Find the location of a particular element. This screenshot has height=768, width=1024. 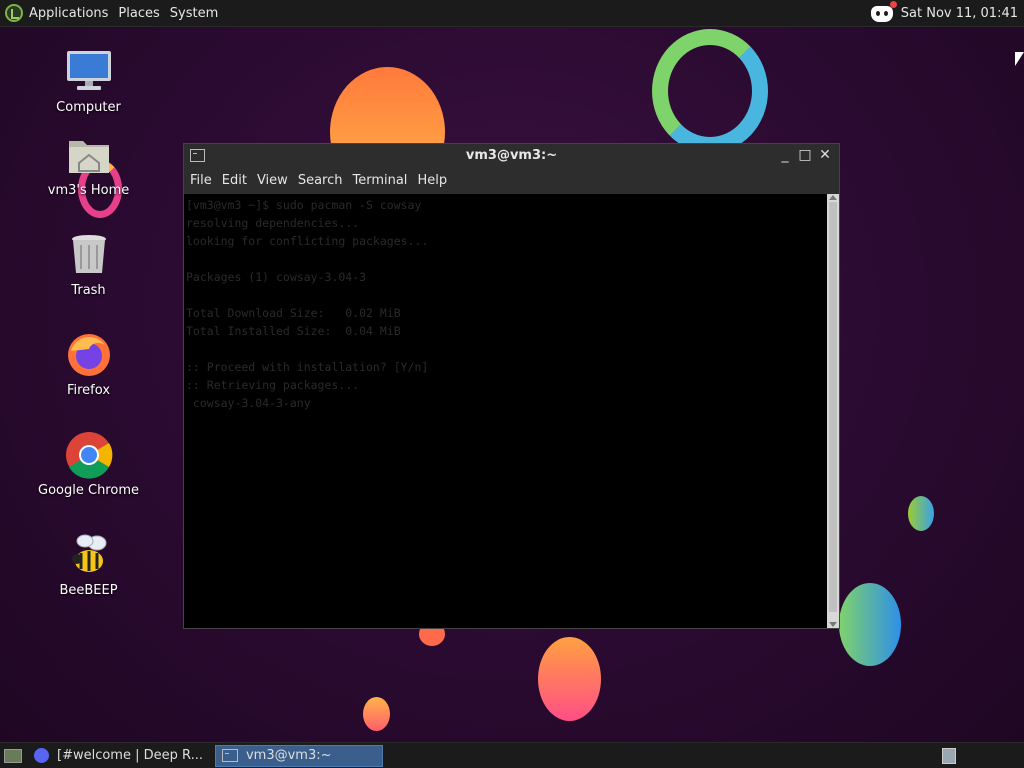

task-terminal: vm3@vm3:~ is located at coordinates (298, 755).